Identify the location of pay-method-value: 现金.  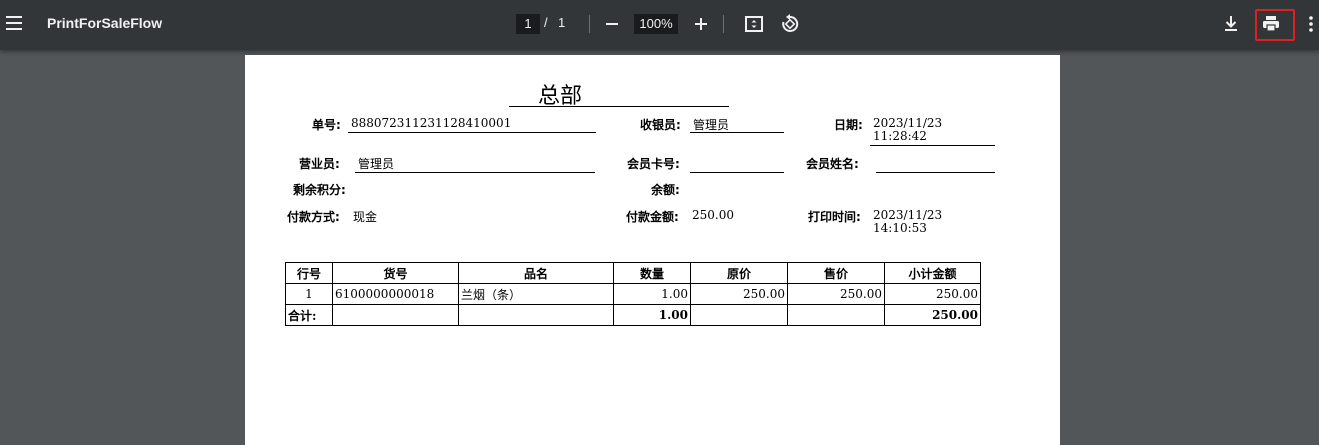
(365, 217).